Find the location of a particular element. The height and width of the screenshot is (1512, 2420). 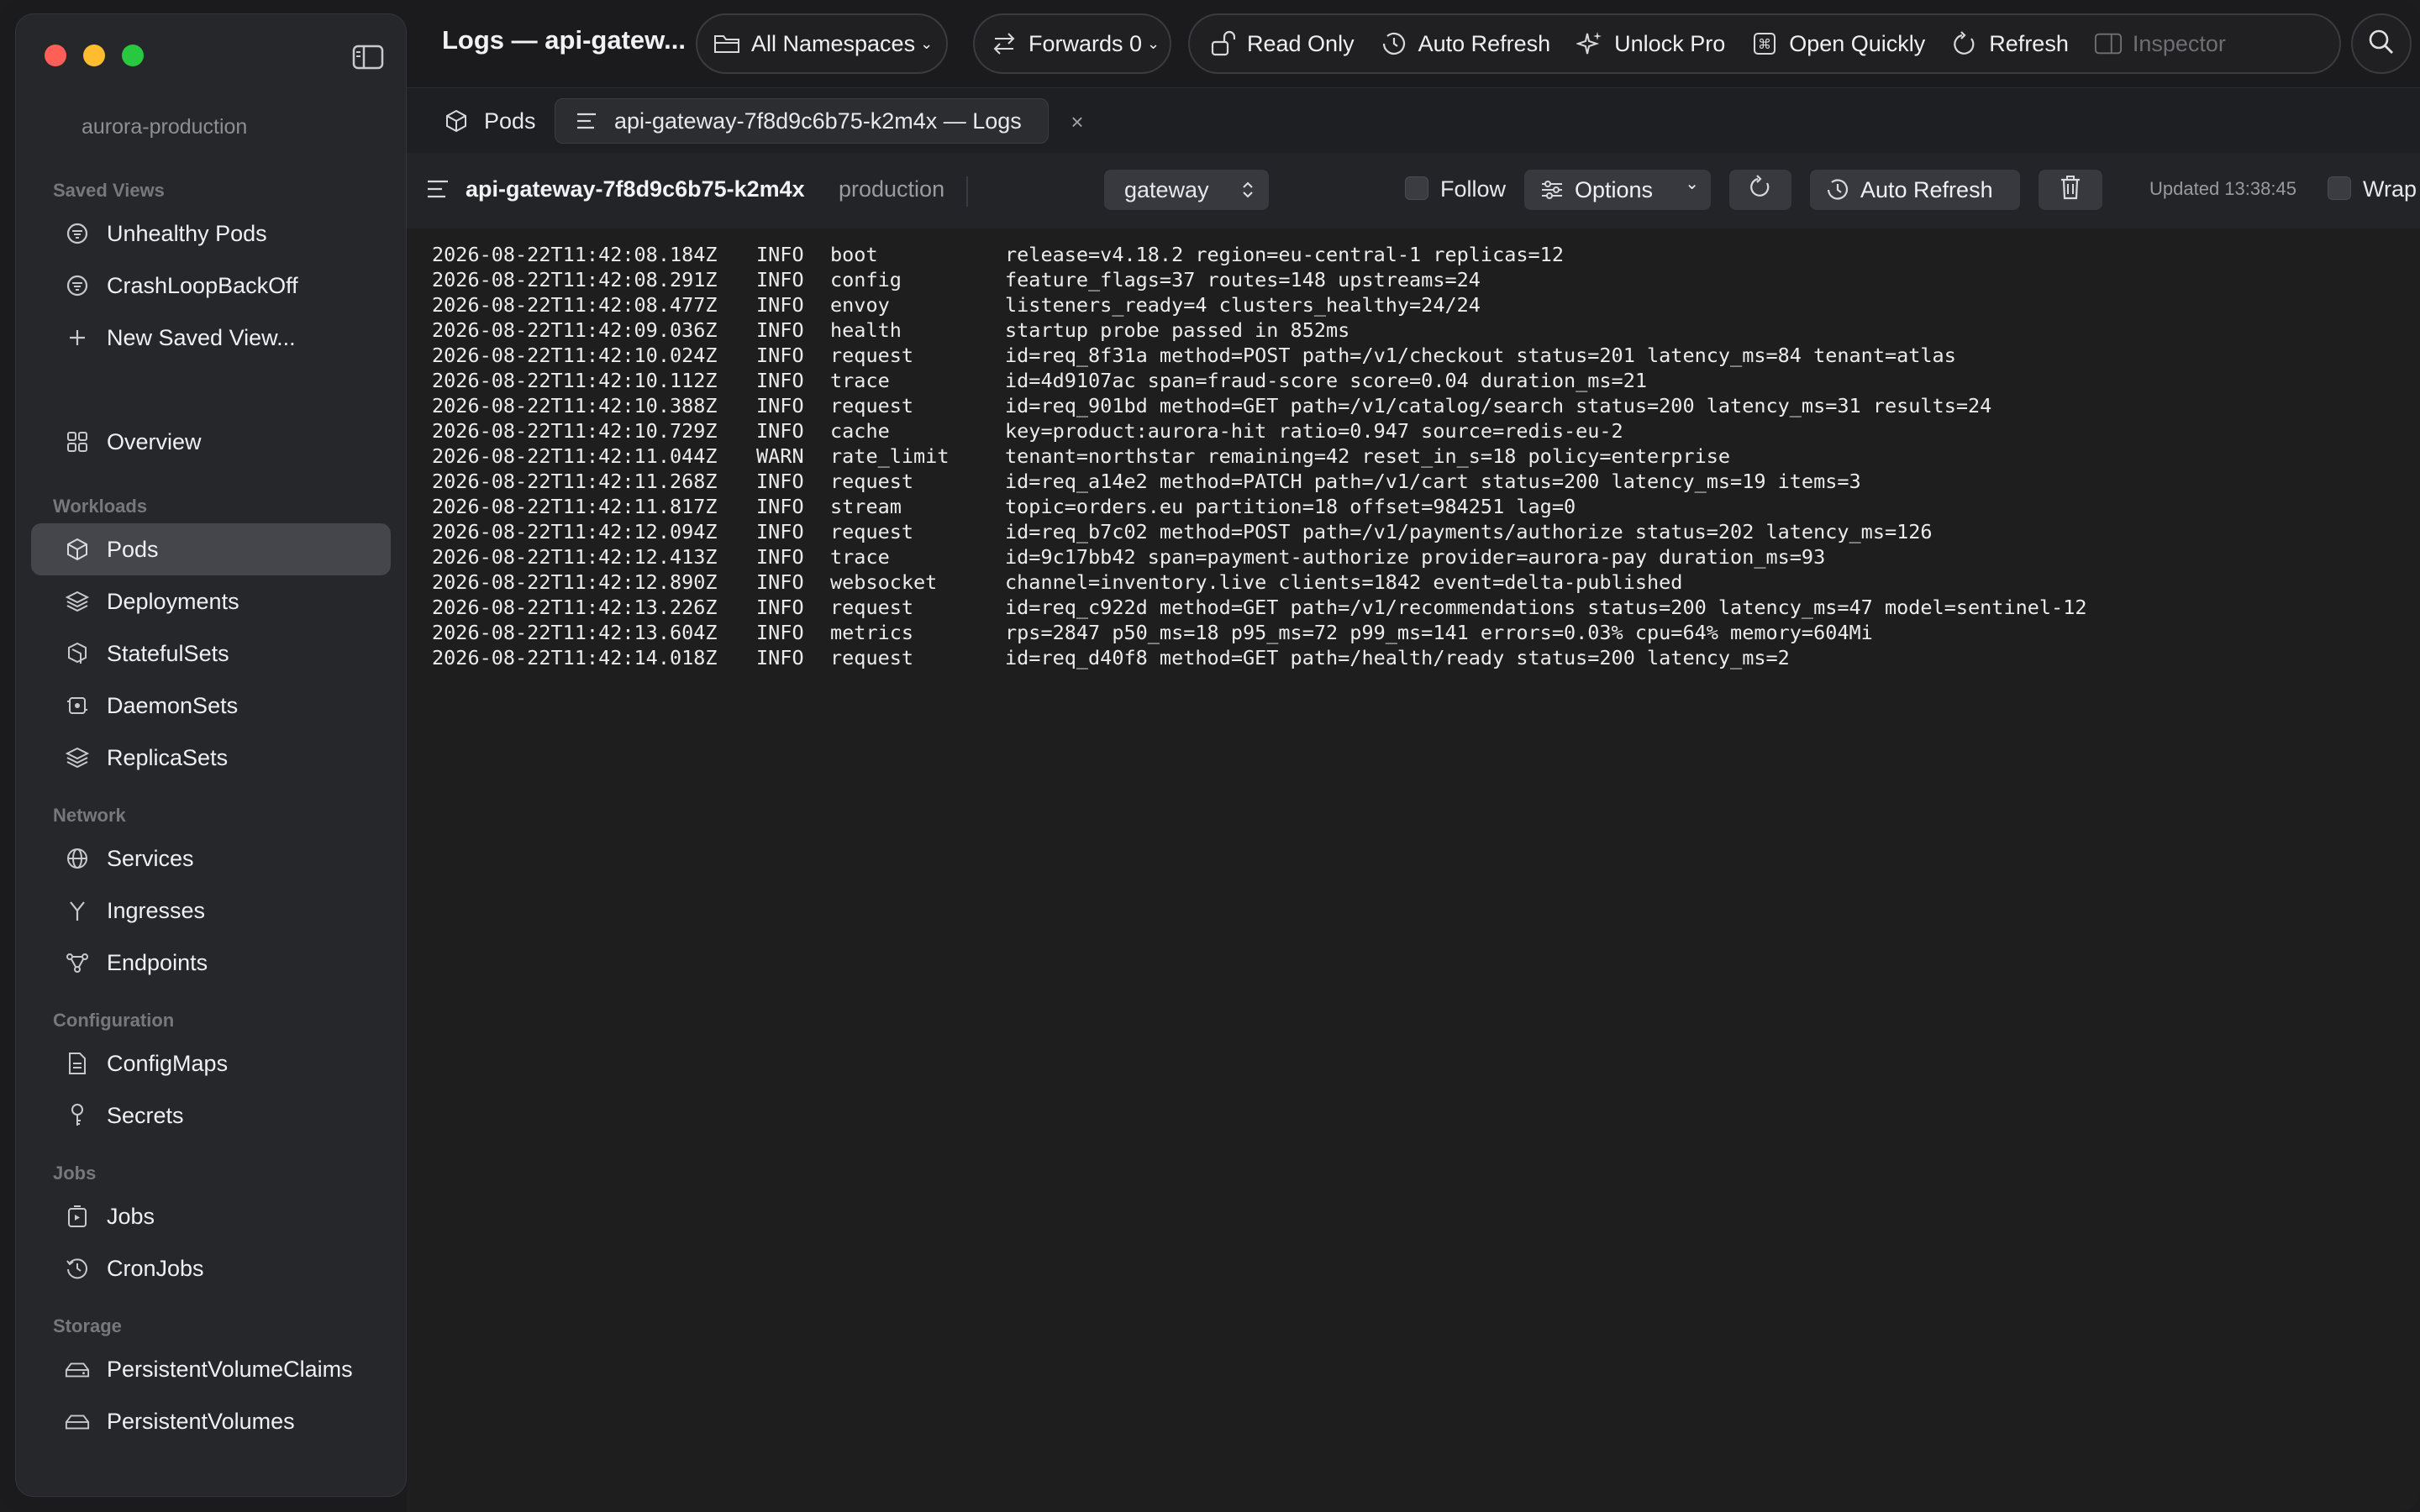

log-timestamp: 2026-08-22T11:42:11.817Z is located at coordinates (575, 506).